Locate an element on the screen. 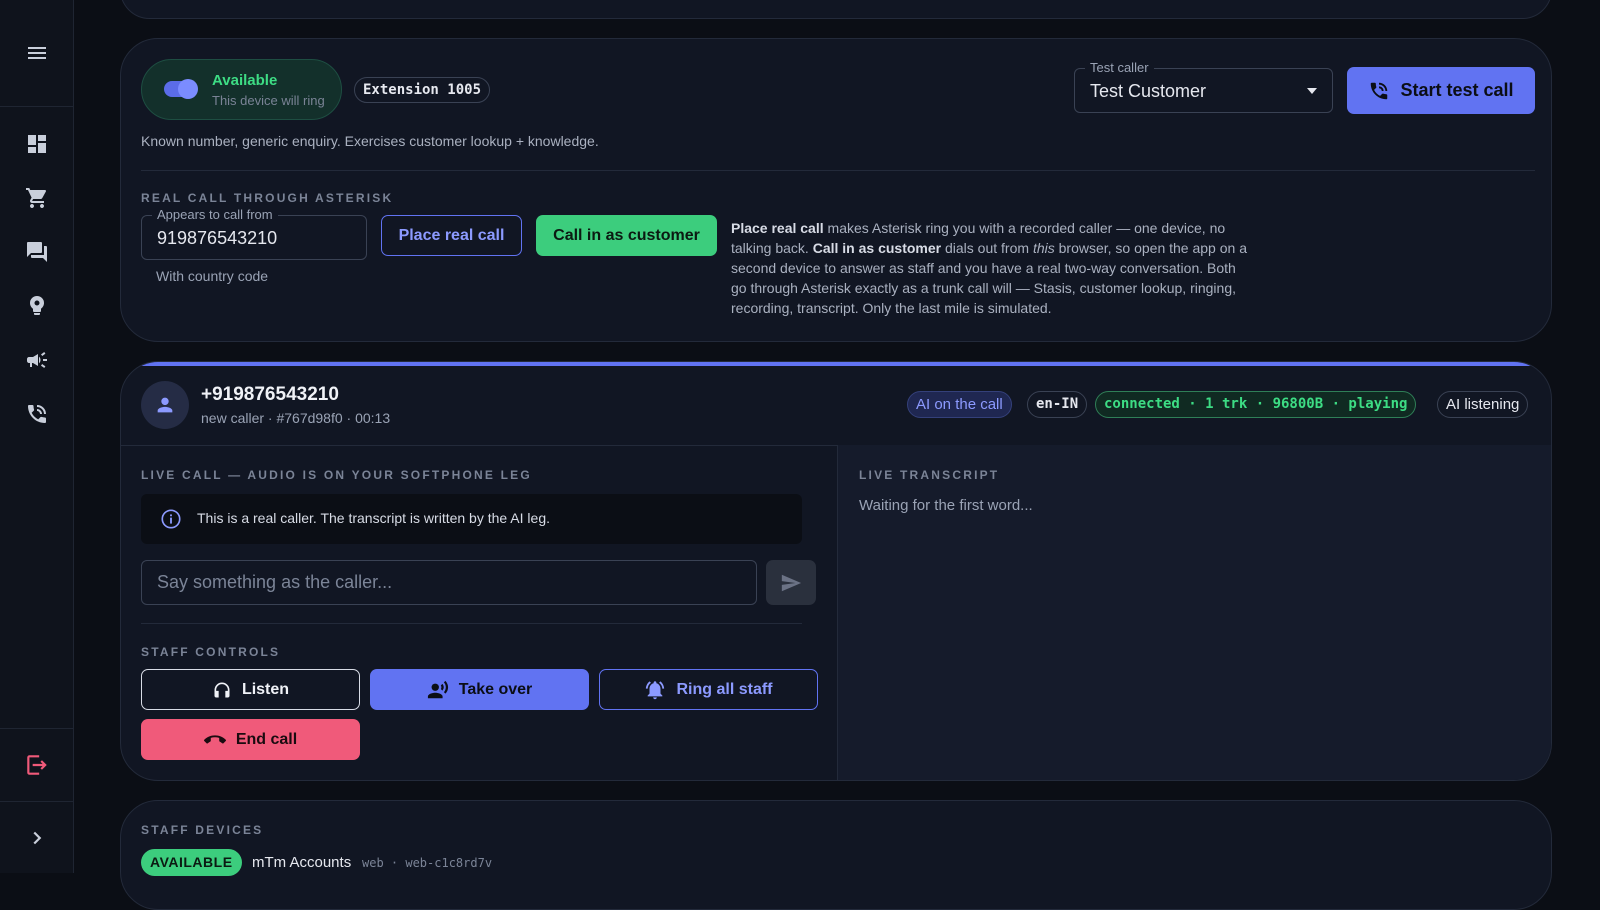 The width and height of the screenshot is (1600, 910). campaign-icon is located at coordinates (37, 360).